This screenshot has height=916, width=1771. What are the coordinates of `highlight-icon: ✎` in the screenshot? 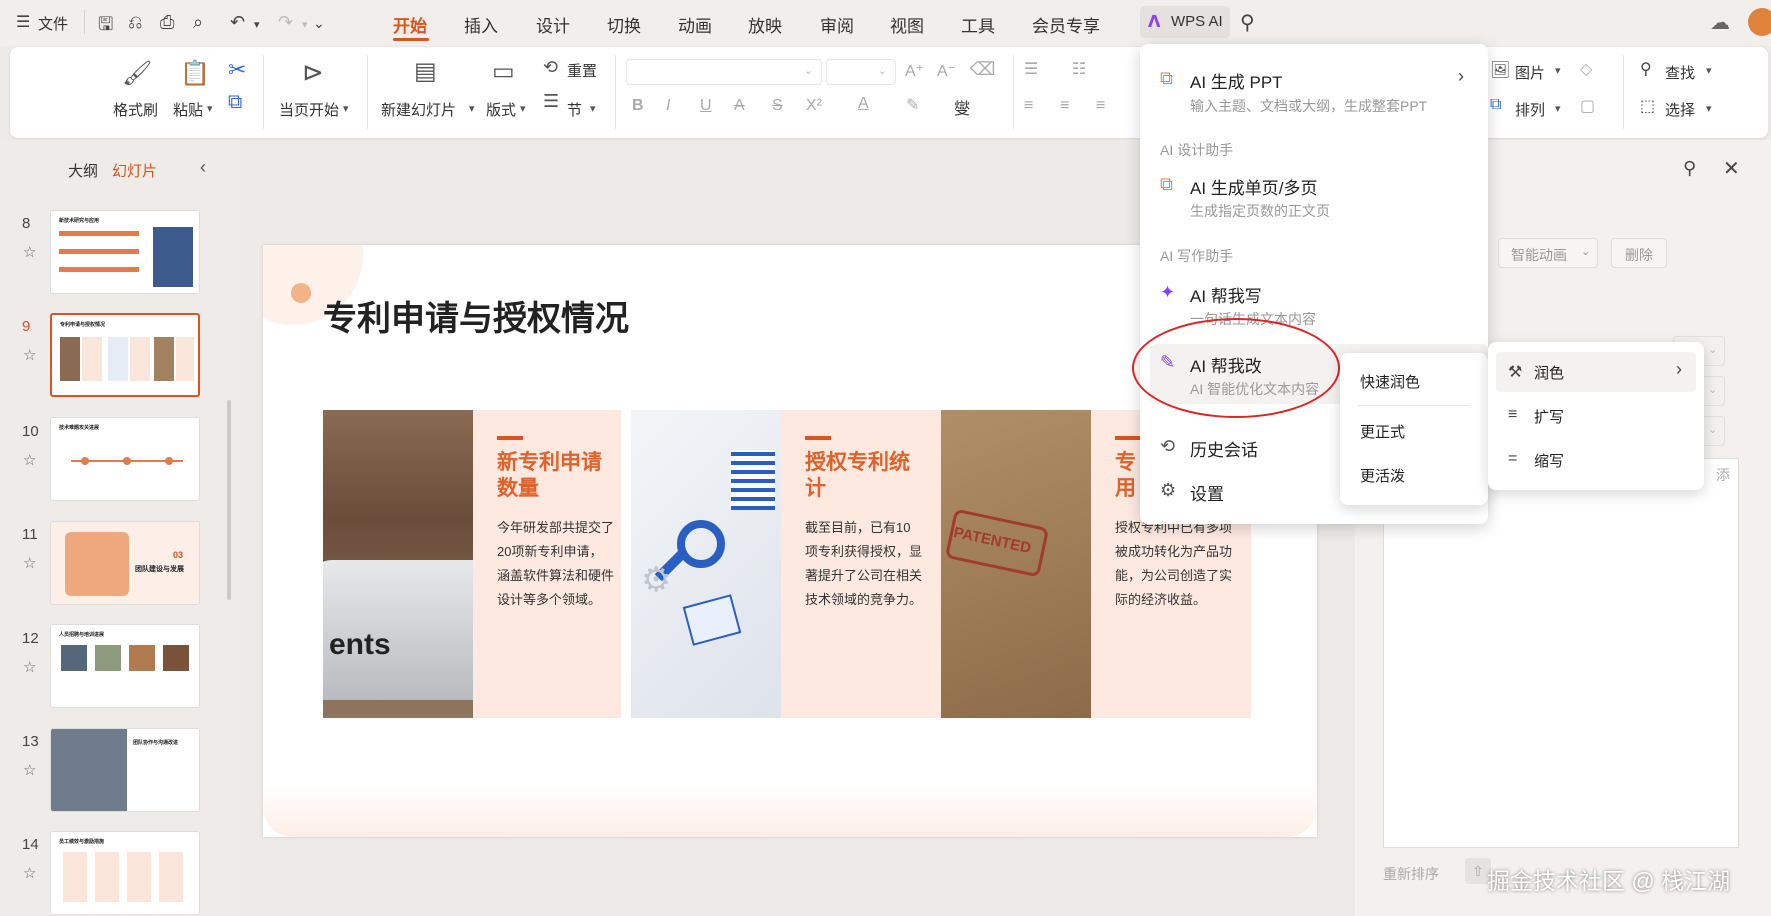 It's located at (912, 105).